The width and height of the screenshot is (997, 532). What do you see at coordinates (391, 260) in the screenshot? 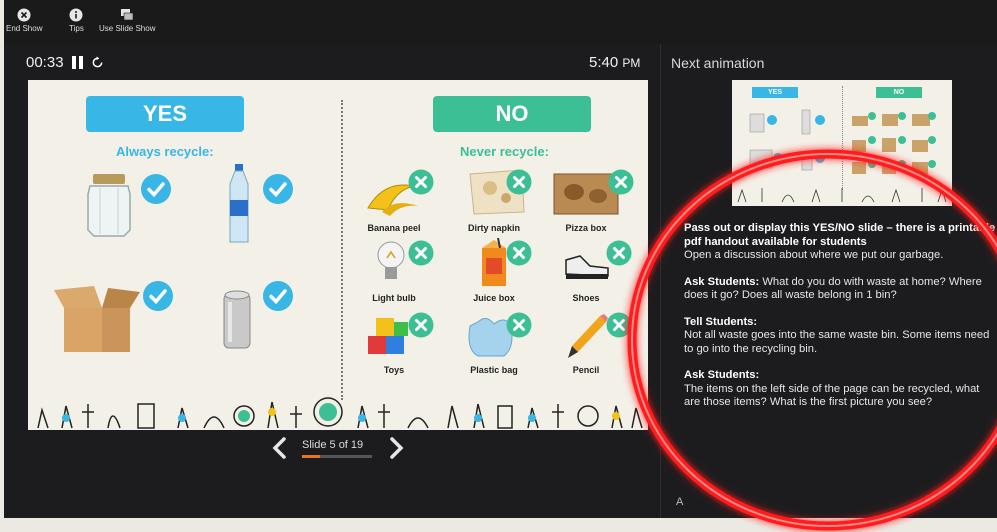
I see `light-bulb-image` at bounding box center [391, 260].